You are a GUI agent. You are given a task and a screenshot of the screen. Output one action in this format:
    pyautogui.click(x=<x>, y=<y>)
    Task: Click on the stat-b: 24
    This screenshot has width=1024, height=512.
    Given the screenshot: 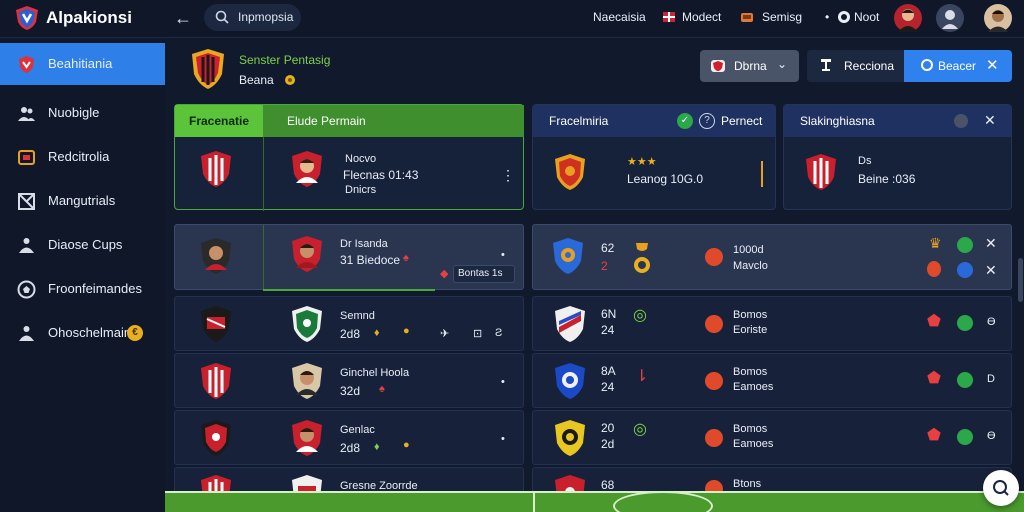 What is the action you would take?
    pyautogui.click(x=608, y=387)
    